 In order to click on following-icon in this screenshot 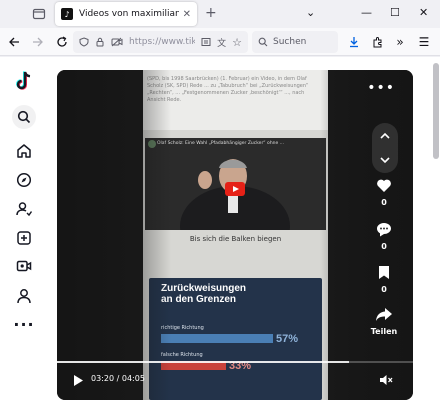, I will do `click(24, 209)`.